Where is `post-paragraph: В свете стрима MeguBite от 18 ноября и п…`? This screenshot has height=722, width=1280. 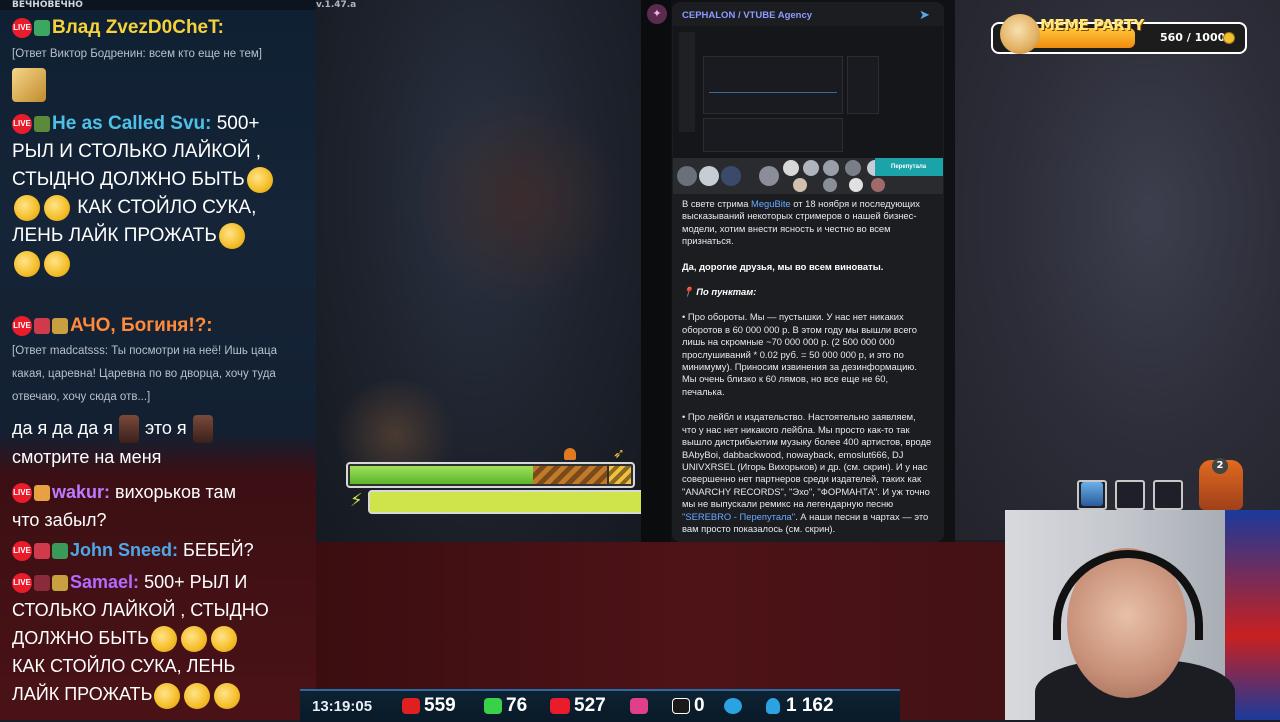 post-paragraph: В свете стрима MeguBite от 18 ноября и п… is located at coordinates (807, 223).